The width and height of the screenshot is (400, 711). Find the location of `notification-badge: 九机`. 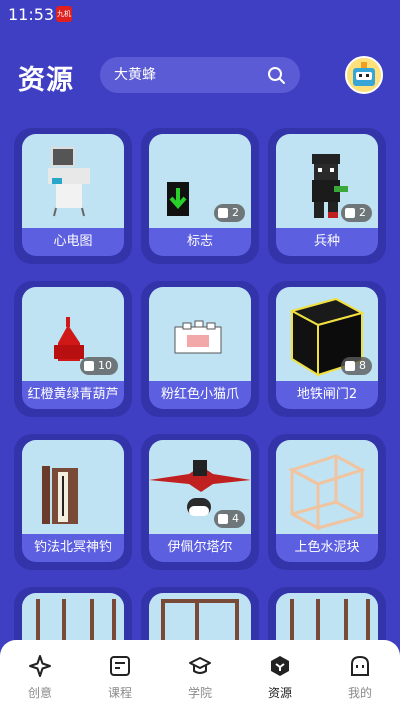

notification-badge: 九机 is located at coordinates (64, 14).